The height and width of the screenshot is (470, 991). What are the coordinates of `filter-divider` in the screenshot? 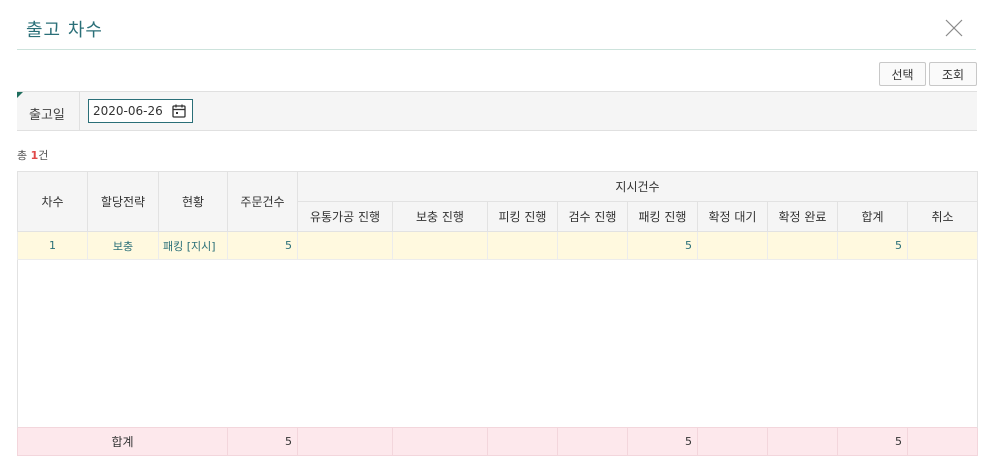 It's located at (79, 111).